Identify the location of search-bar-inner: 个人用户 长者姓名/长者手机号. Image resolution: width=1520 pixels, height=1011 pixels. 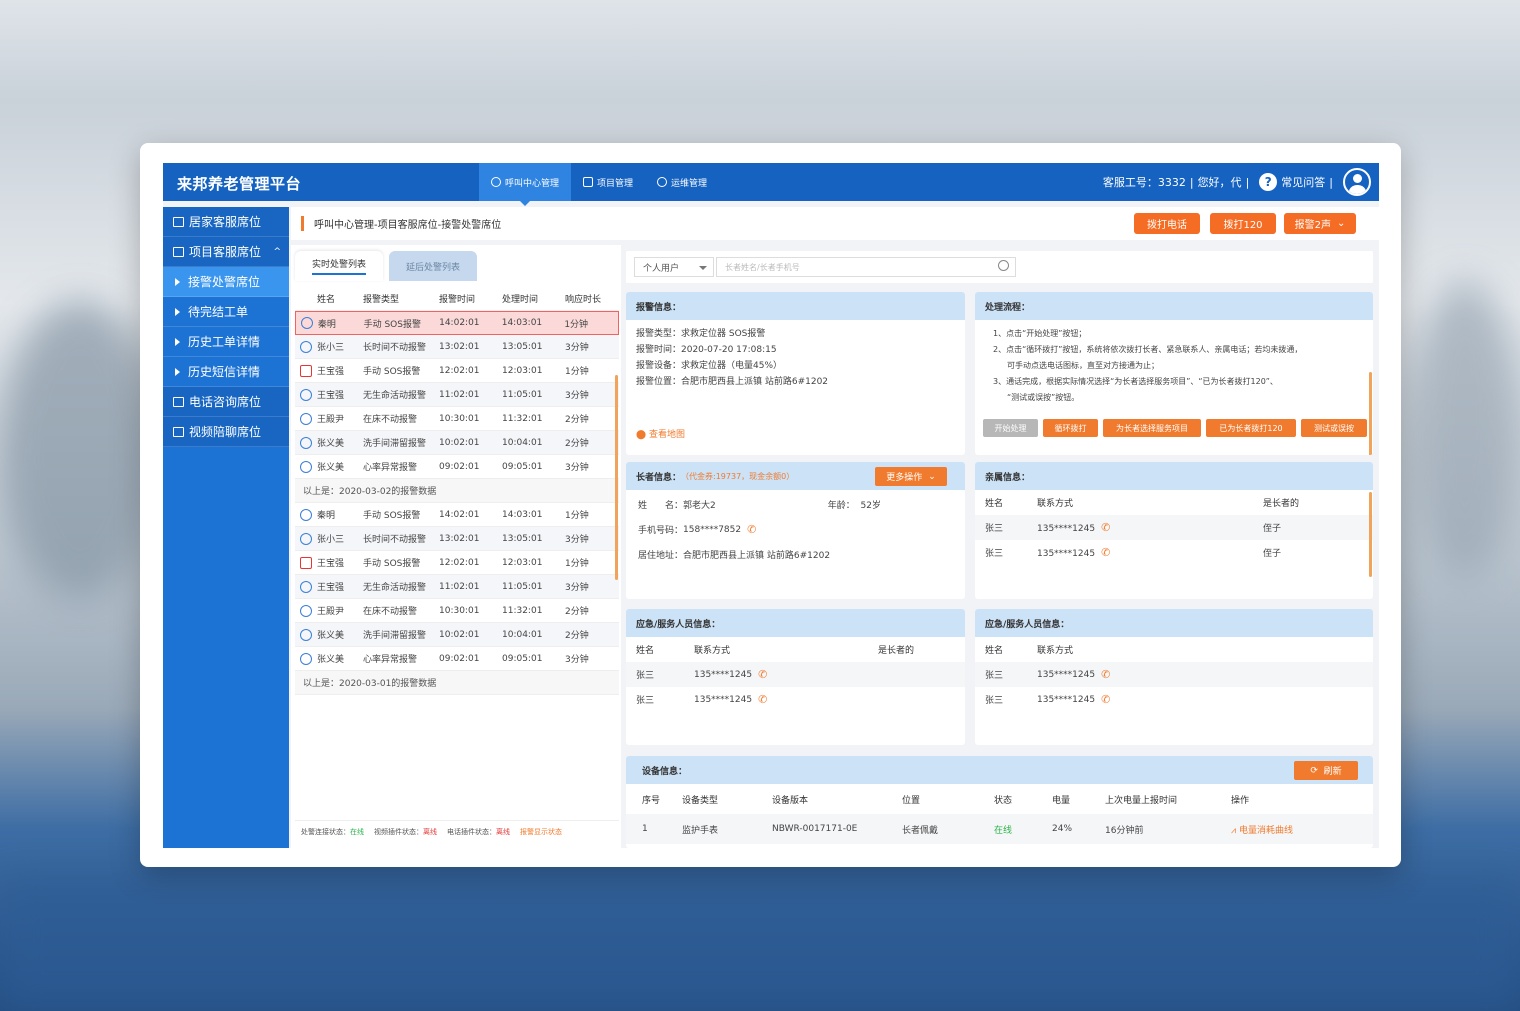
(999, 267).